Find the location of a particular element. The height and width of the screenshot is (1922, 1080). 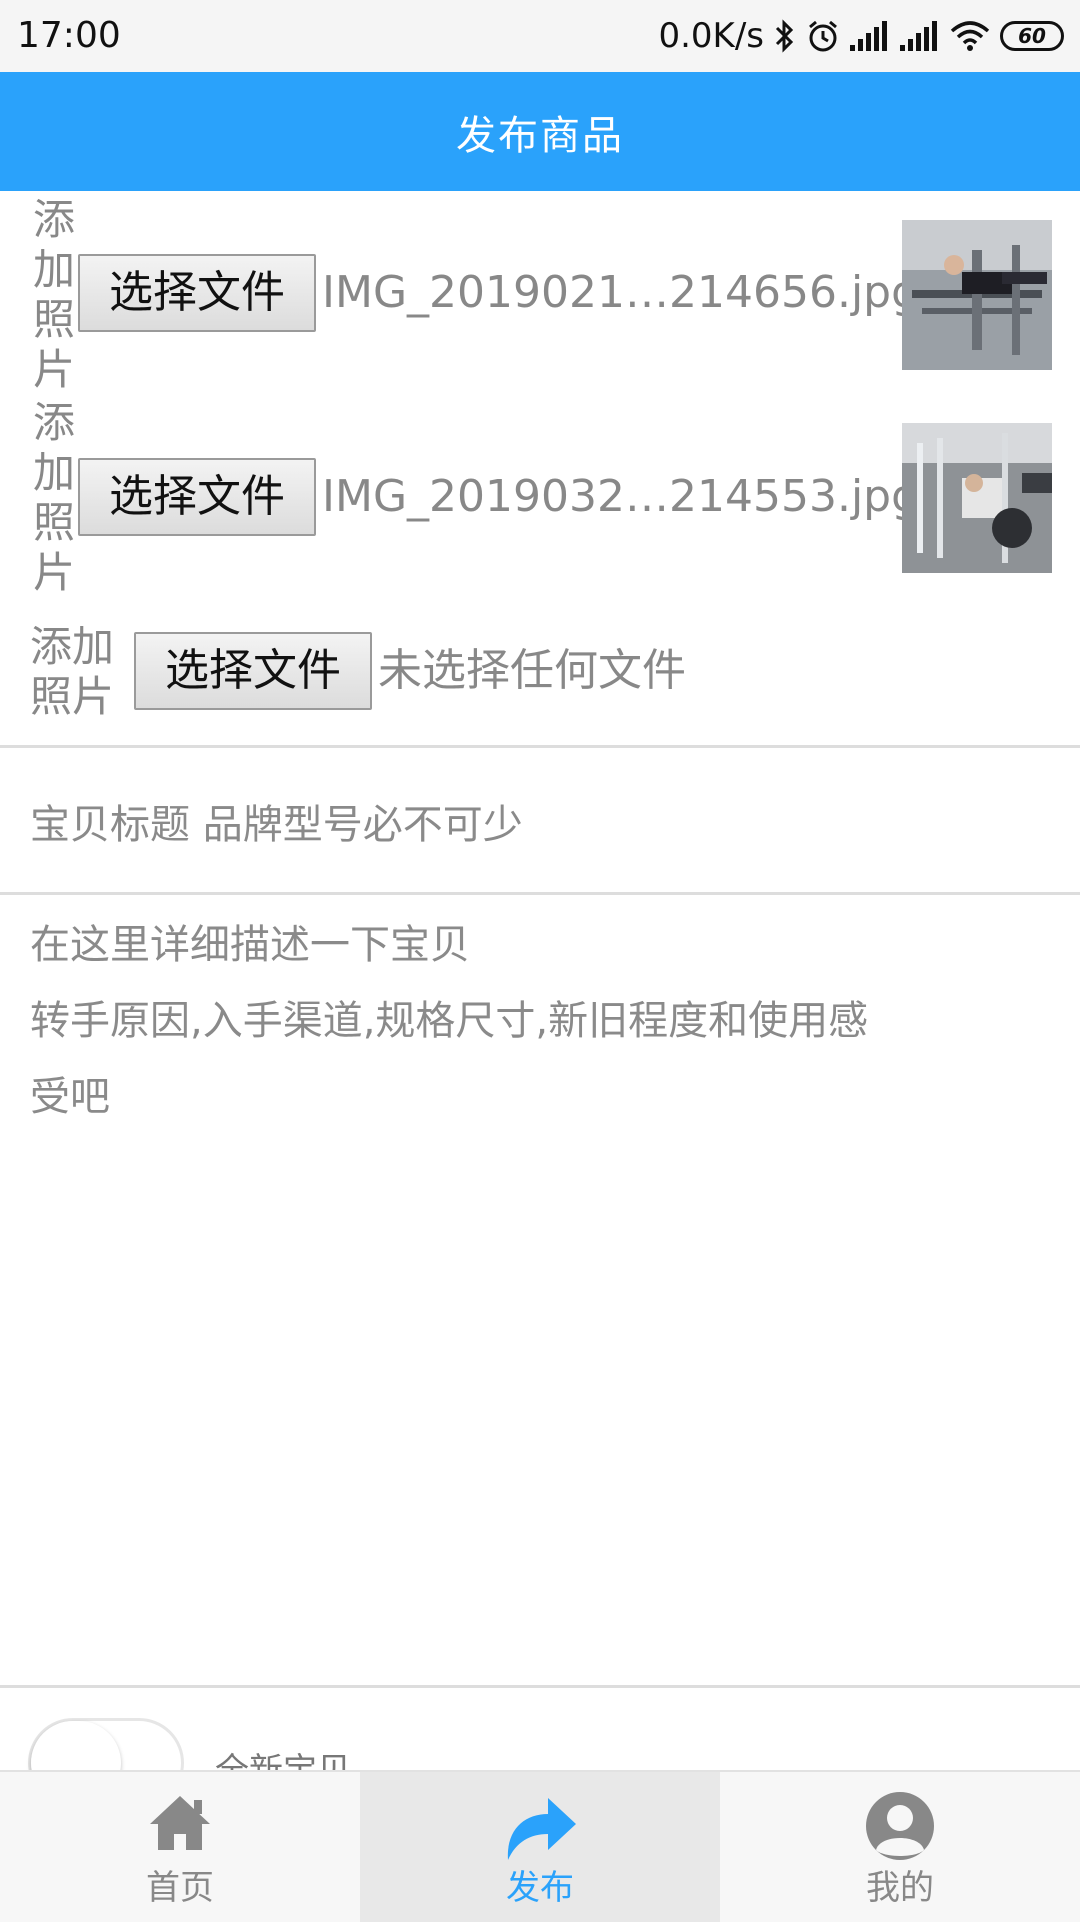

photo-upload-row-2: 添 加 照 片 选择文件 IMG_2019032…214553.jpg is located at coordinates (540, 497).